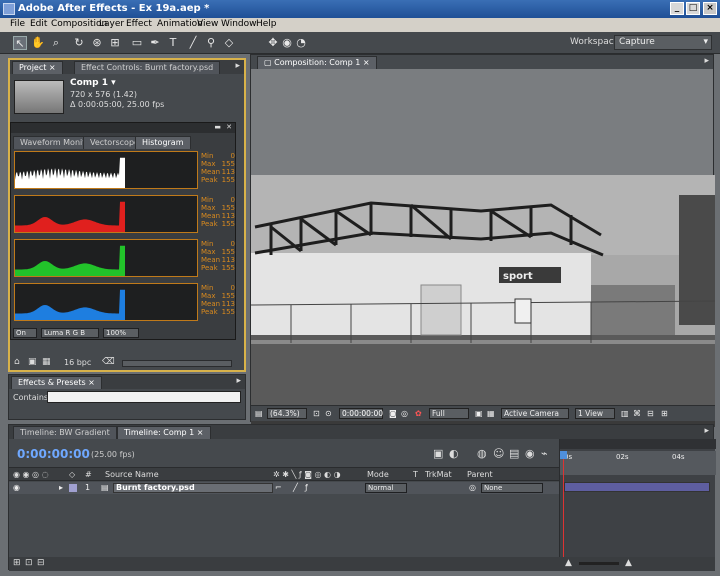 The width and height of the screenshot is (720, 576). Describe the element at coordinates (287, 413) in the screenshot. I see `magnification-dropdown: (64.3%)` at that location.